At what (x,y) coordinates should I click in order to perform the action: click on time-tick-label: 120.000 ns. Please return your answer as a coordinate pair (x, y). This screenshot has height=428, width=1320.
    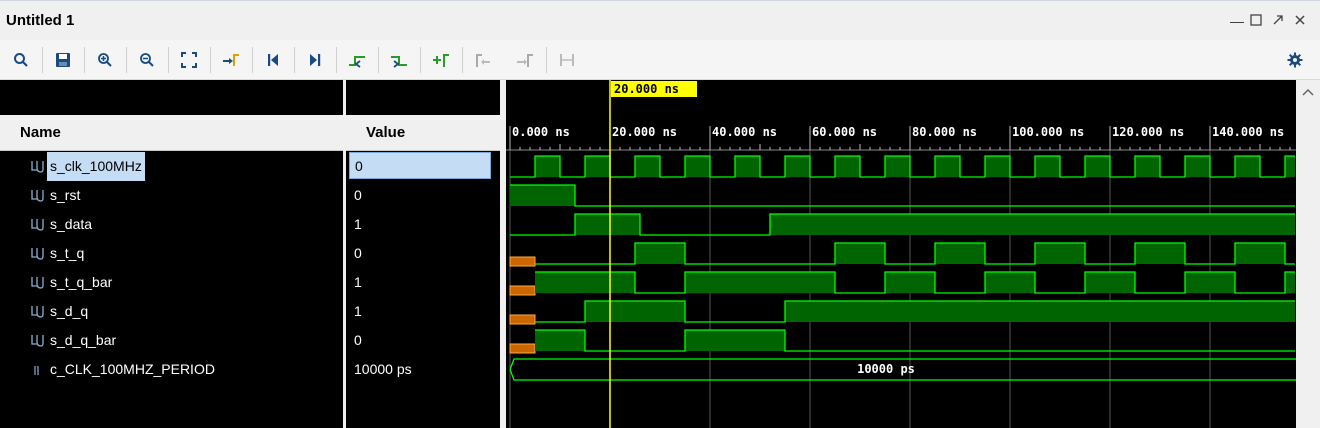
    Looking at the image, I should click on (1148, 132).